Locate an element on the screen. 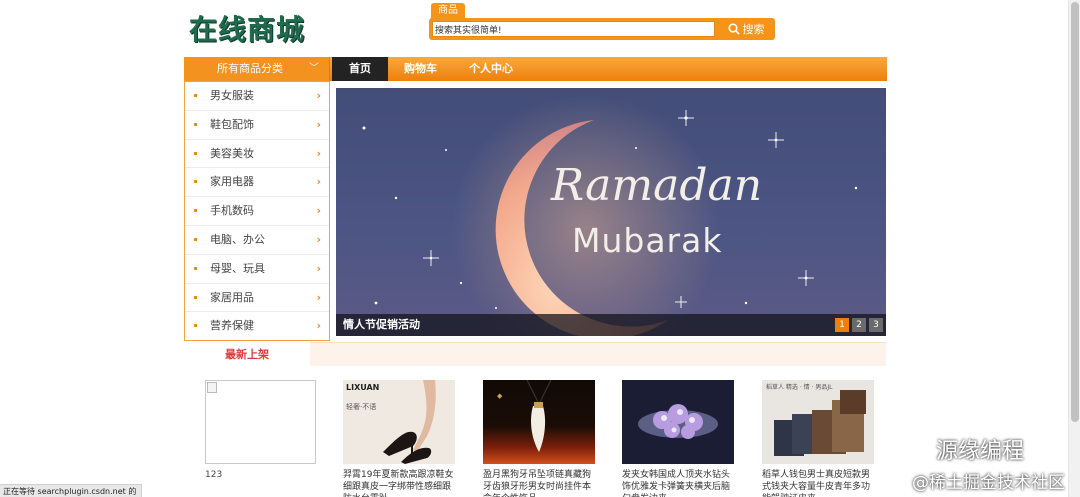 This screenshot has width=1080, height=497. category-item: 家用电器 › is located at coordinates (257, 183).